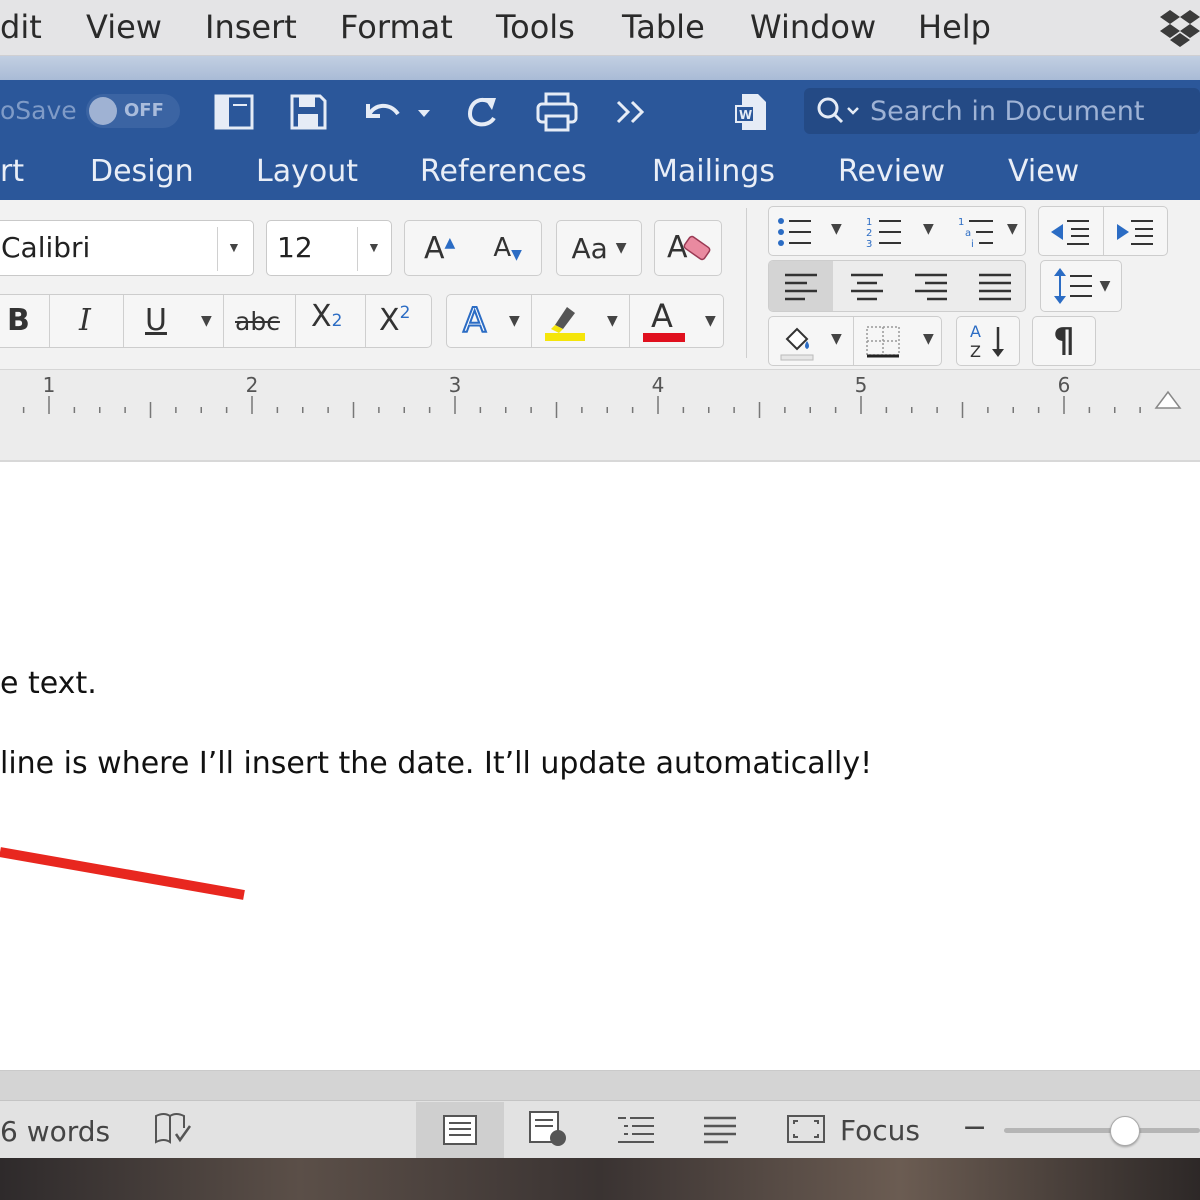 This screenshot has height=1200, width=1200. I want to click on decrease-indent-icon, so click(1071, 232).